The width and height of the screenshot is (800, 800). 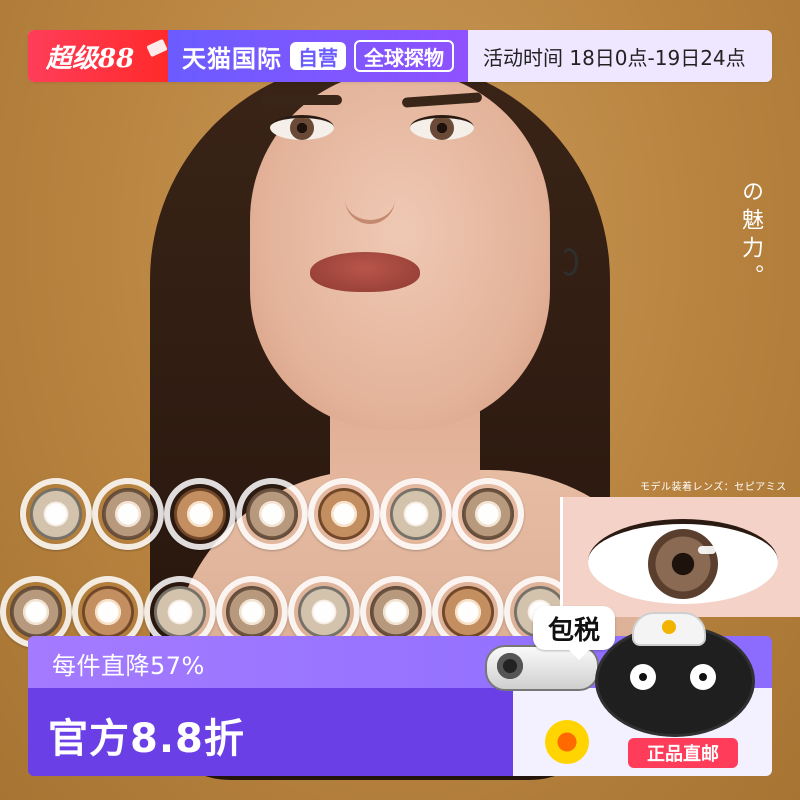 What do you see at coordinates (683, 753) in the screenshot?
I see `genuine-direct-mail-badge: 正品直邮` at bounding box center [683, 753].